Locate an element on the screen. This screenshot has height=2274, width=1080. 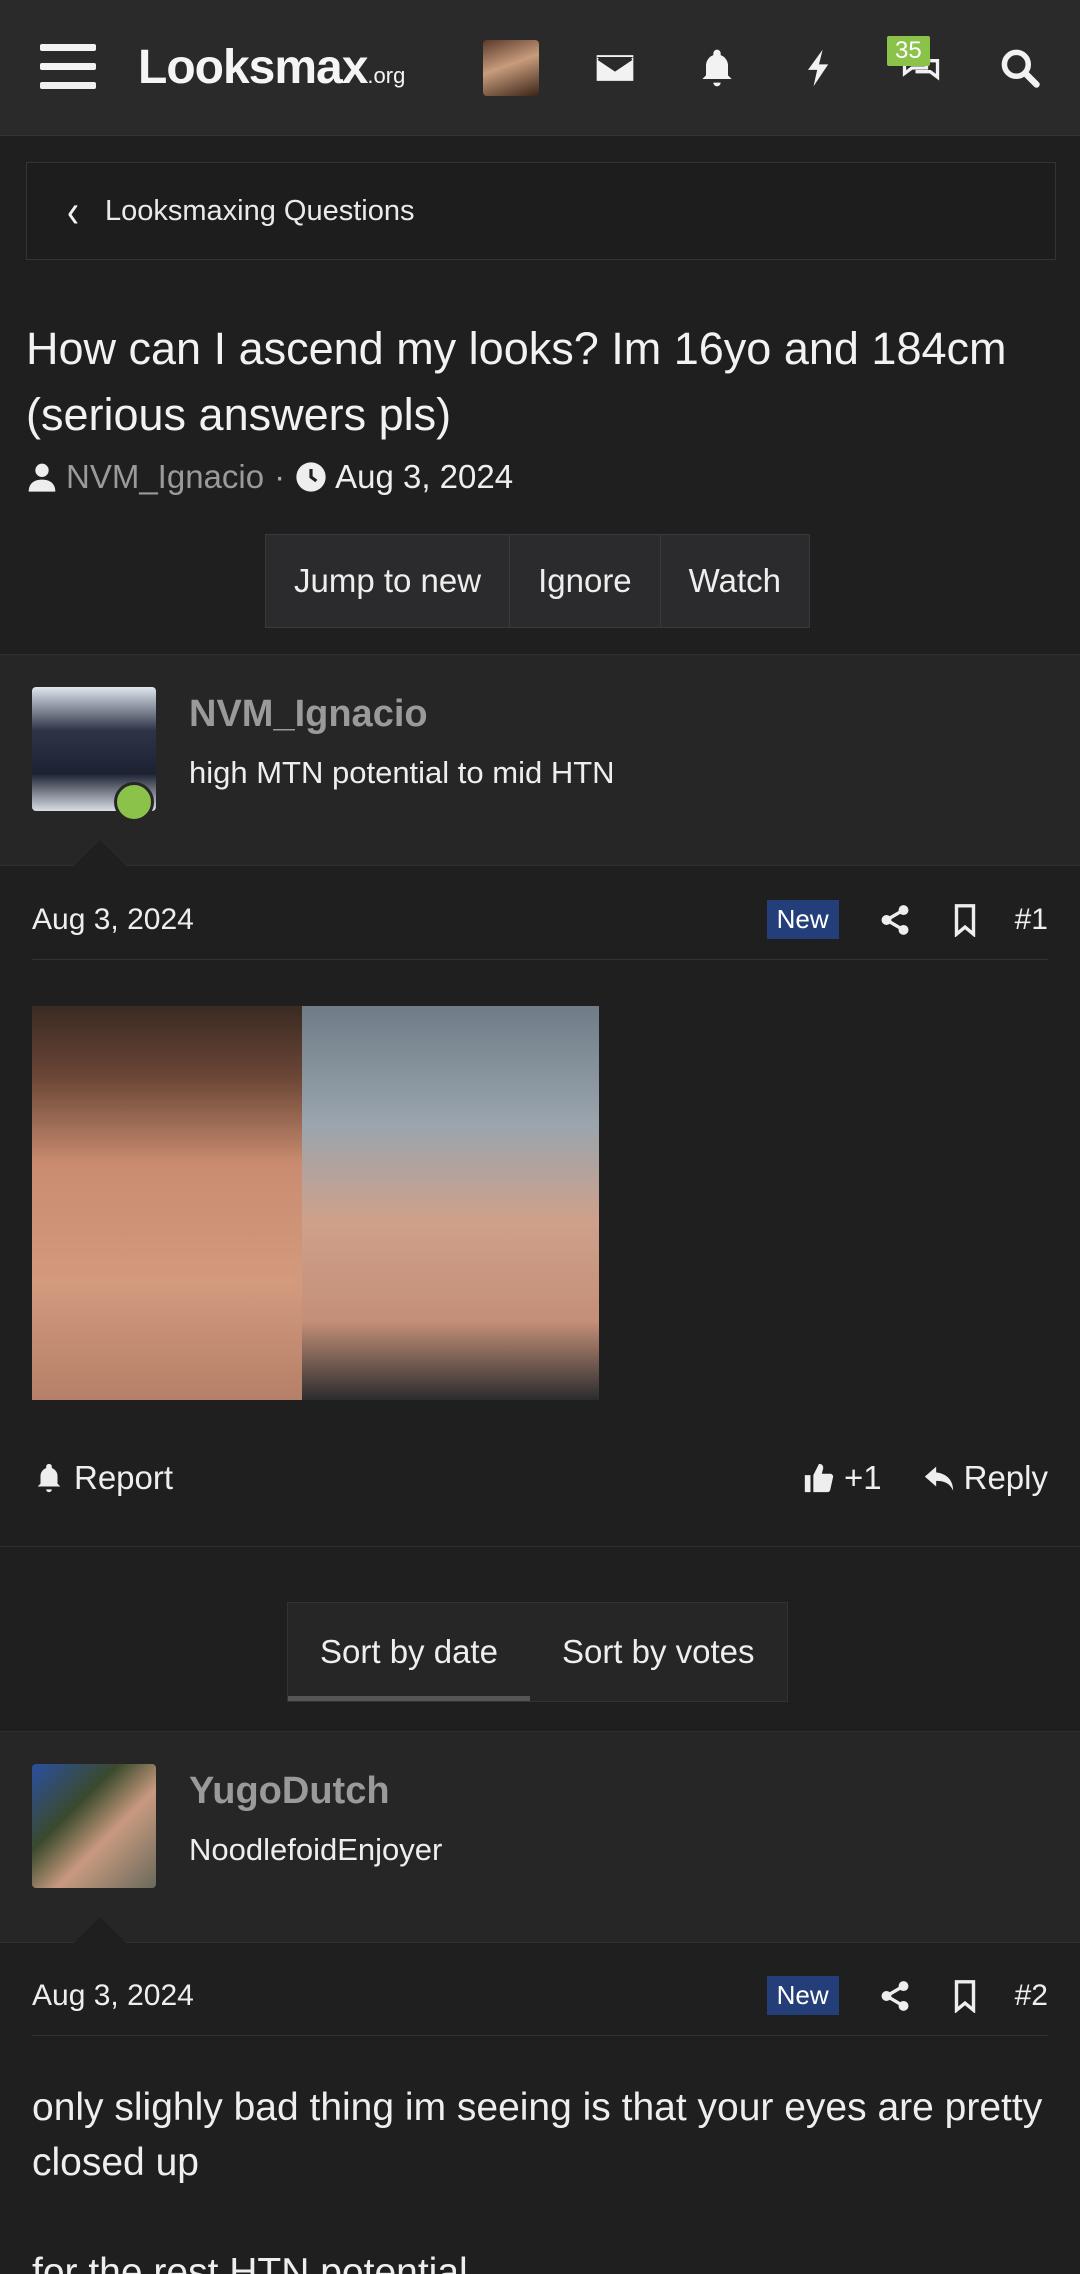
avatar is located at coordinates (94, 1826).